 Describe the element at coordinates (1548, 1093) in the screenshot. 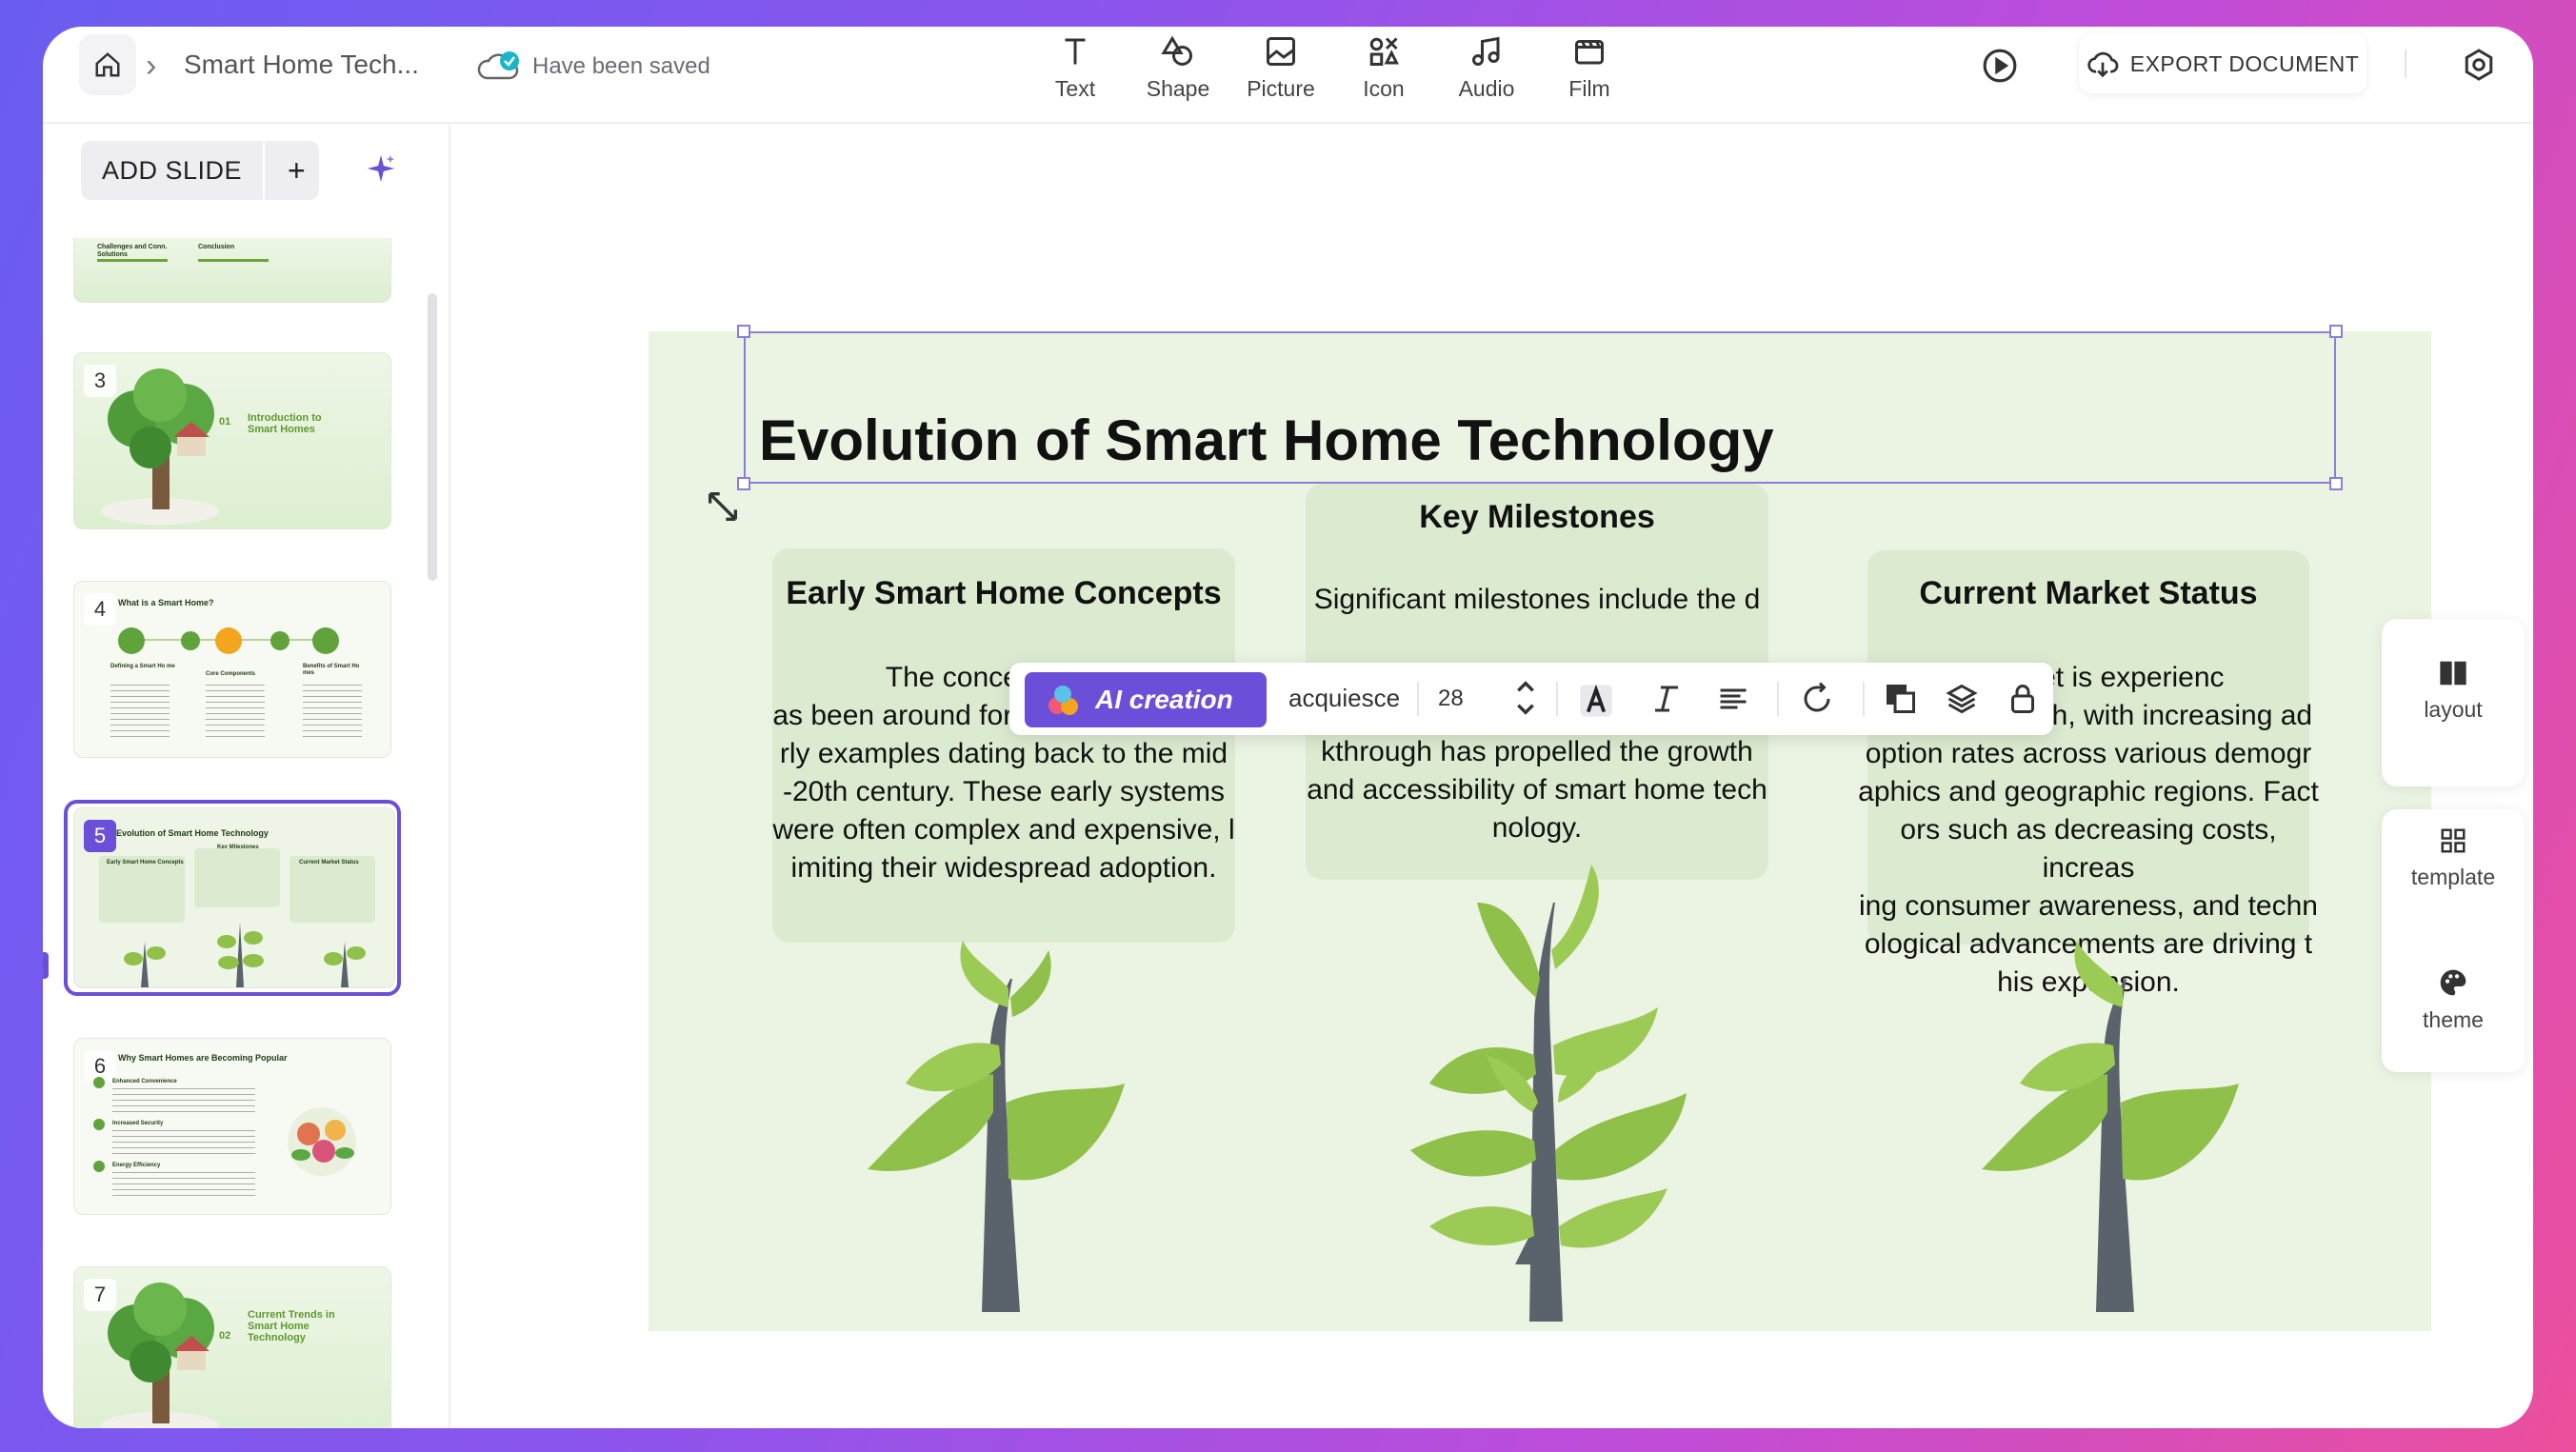

I see `sapling-illustration-center` at that location.